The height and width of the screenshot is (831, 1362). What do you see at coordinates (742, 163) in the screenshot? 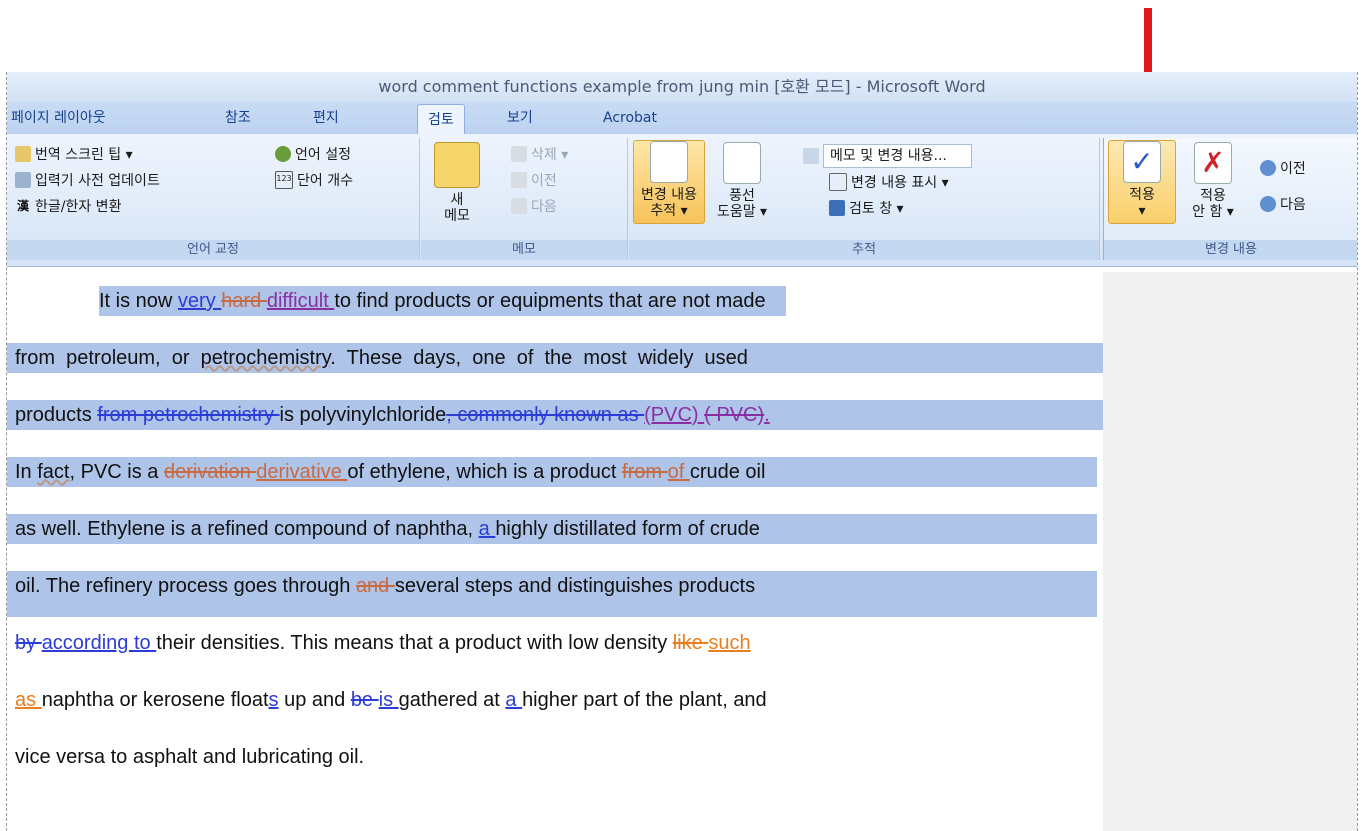
I see `balloons-icon` at bounding box center [742, 163].